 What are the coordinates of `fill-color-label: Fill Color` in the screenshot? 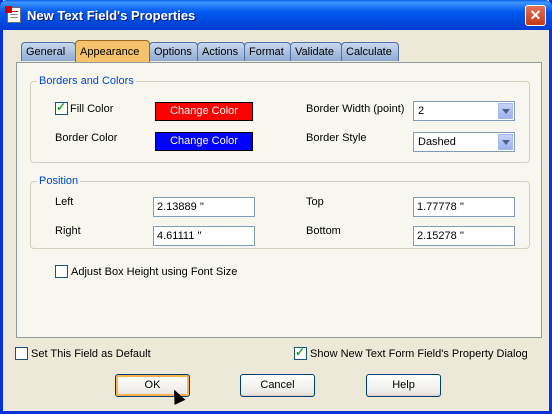 It's located at (92, 109).